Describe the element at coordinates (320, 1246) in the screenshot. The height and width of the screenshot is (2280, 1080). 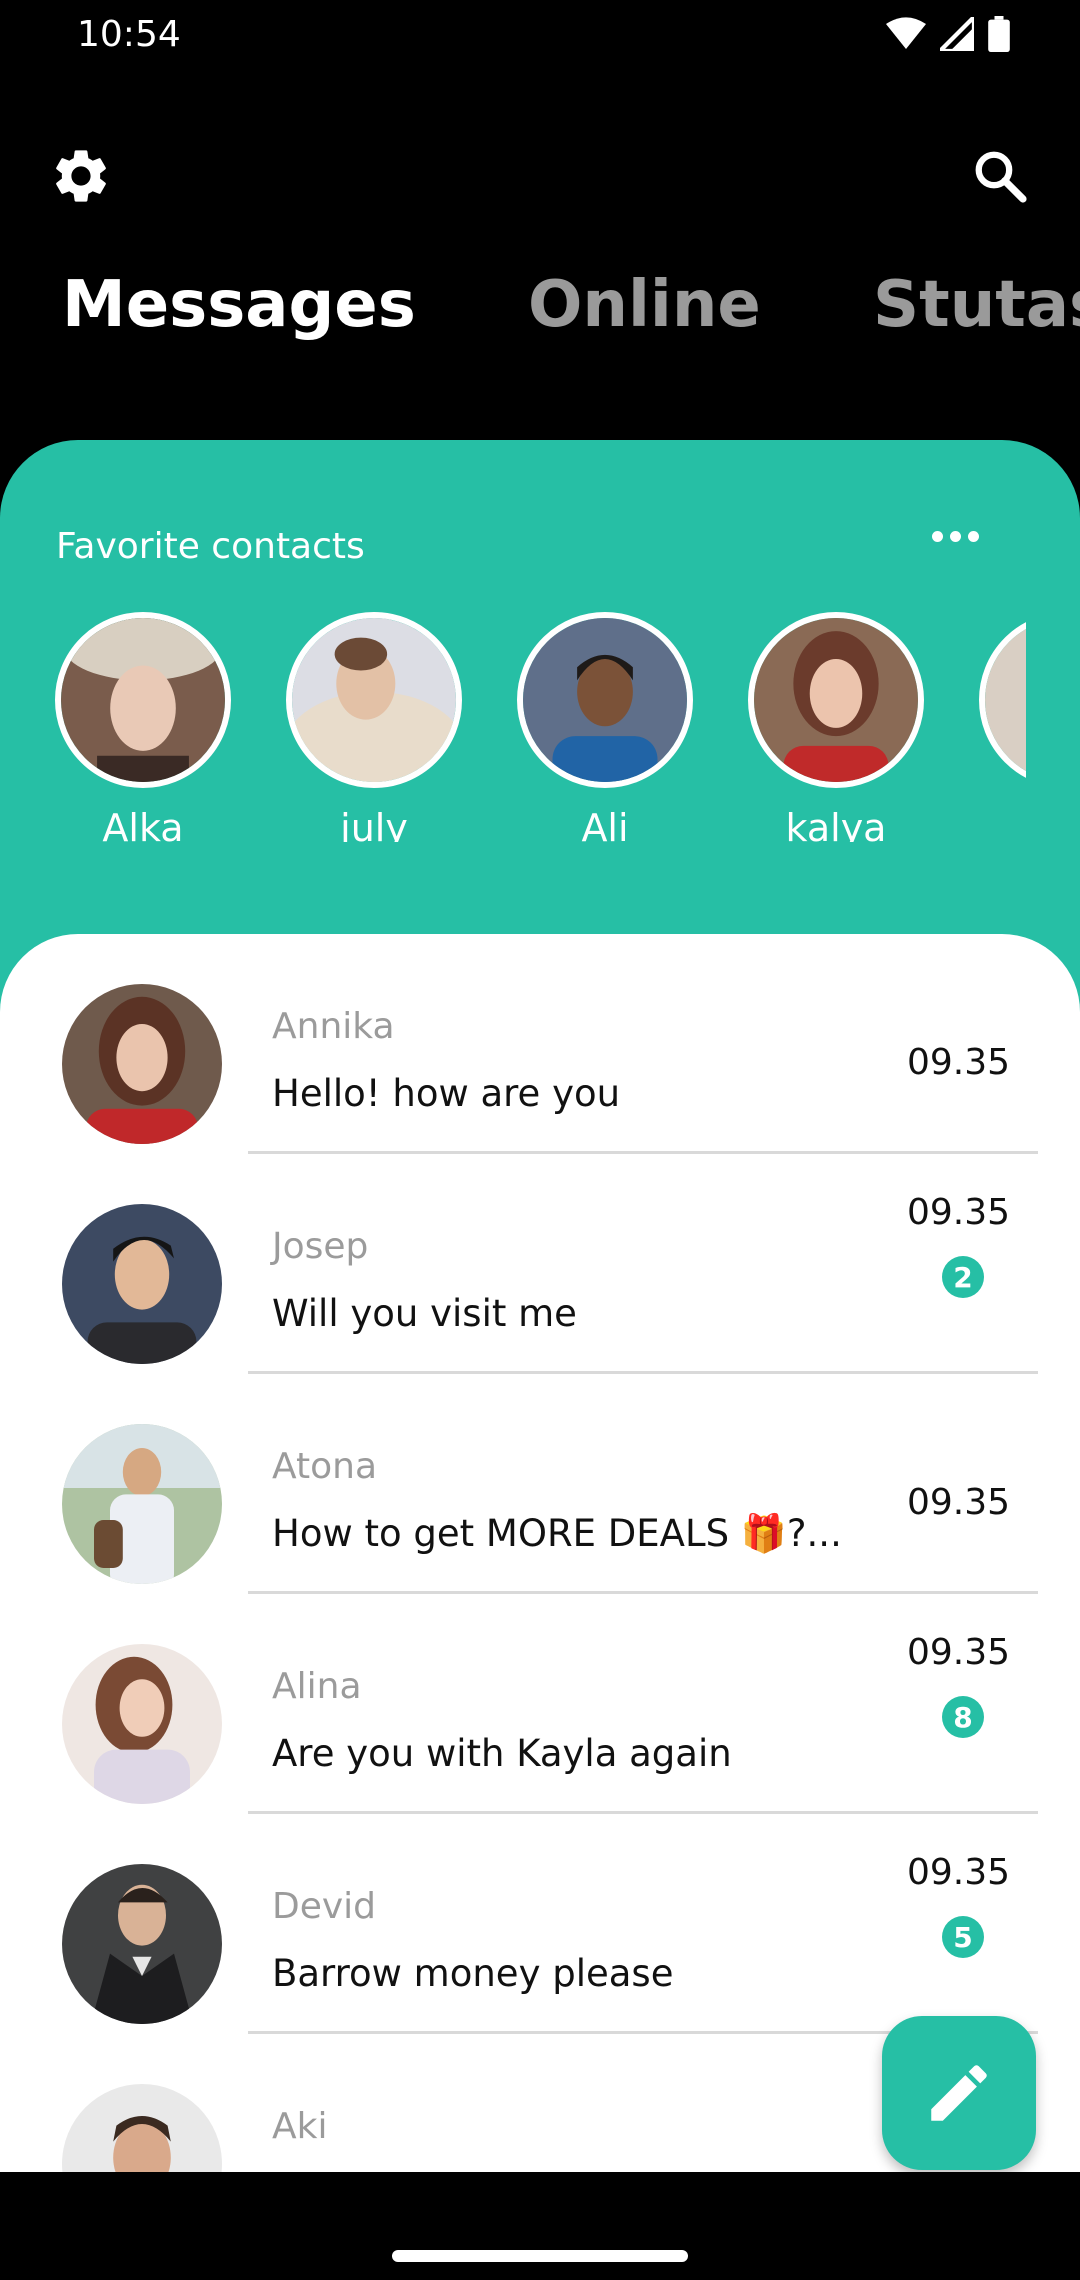
I see `chat-contact-name: Josep` at that location.